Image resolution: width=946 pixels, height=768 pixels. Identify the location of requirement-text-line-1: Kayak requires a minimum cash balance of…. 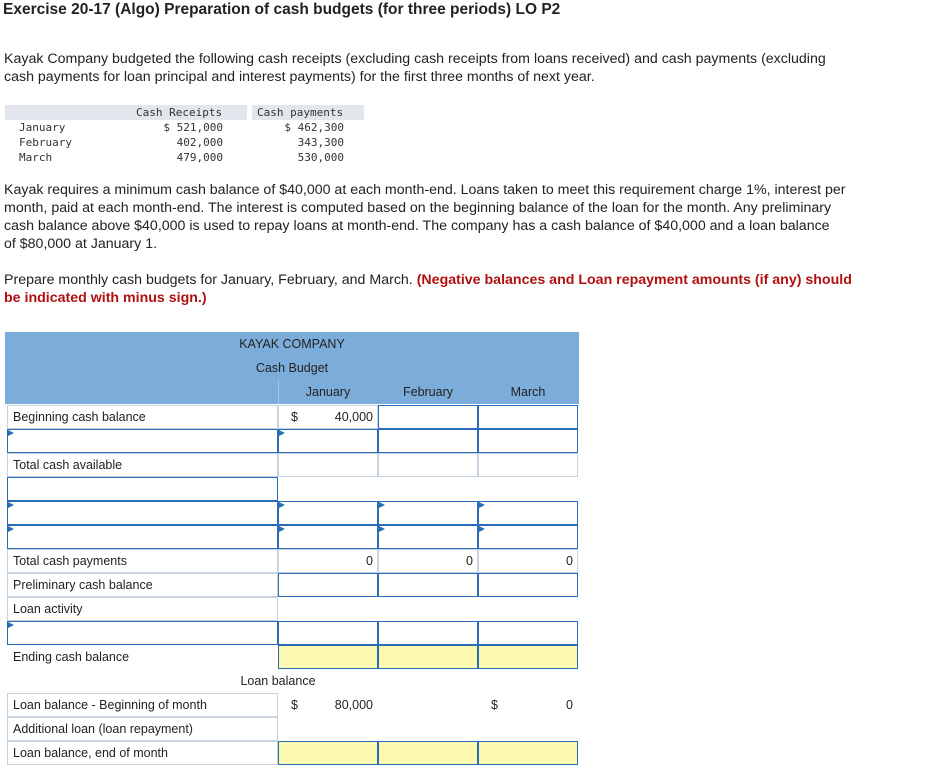
(425, 190).